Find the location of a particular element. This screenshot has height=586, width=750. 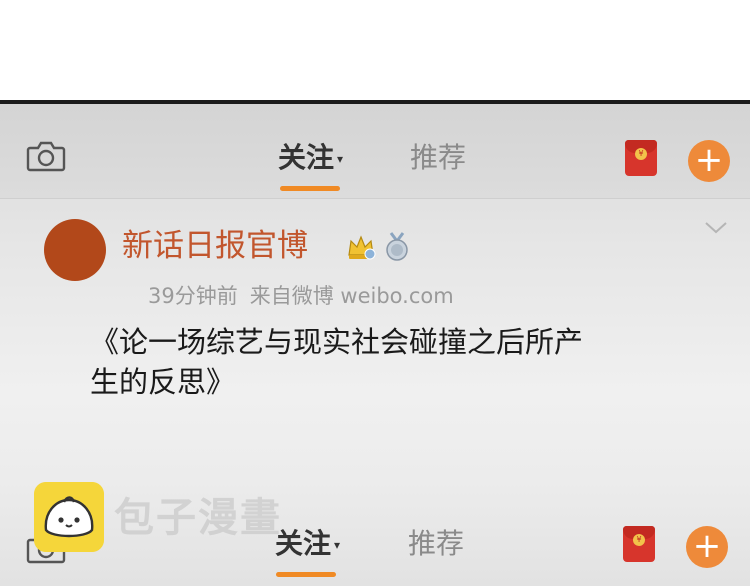

camera-icon is located at coordinates (46, 156).